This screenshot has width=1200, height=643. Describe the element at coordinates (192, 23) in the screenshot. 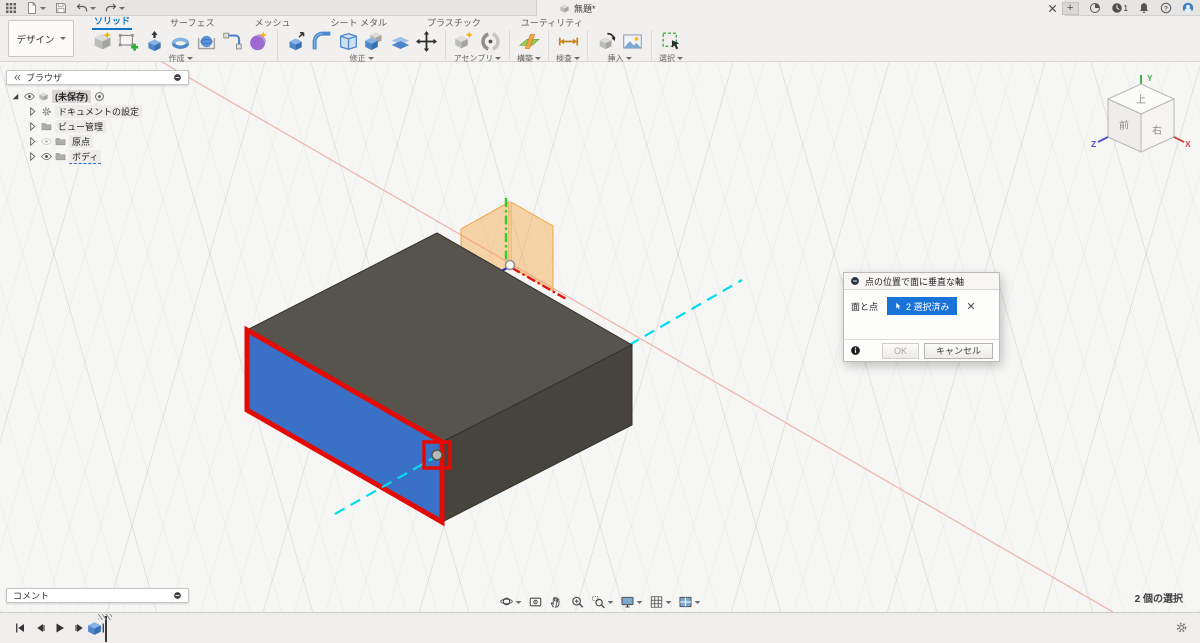

I see `ribbon-tab-1: サーフェス` at that location.